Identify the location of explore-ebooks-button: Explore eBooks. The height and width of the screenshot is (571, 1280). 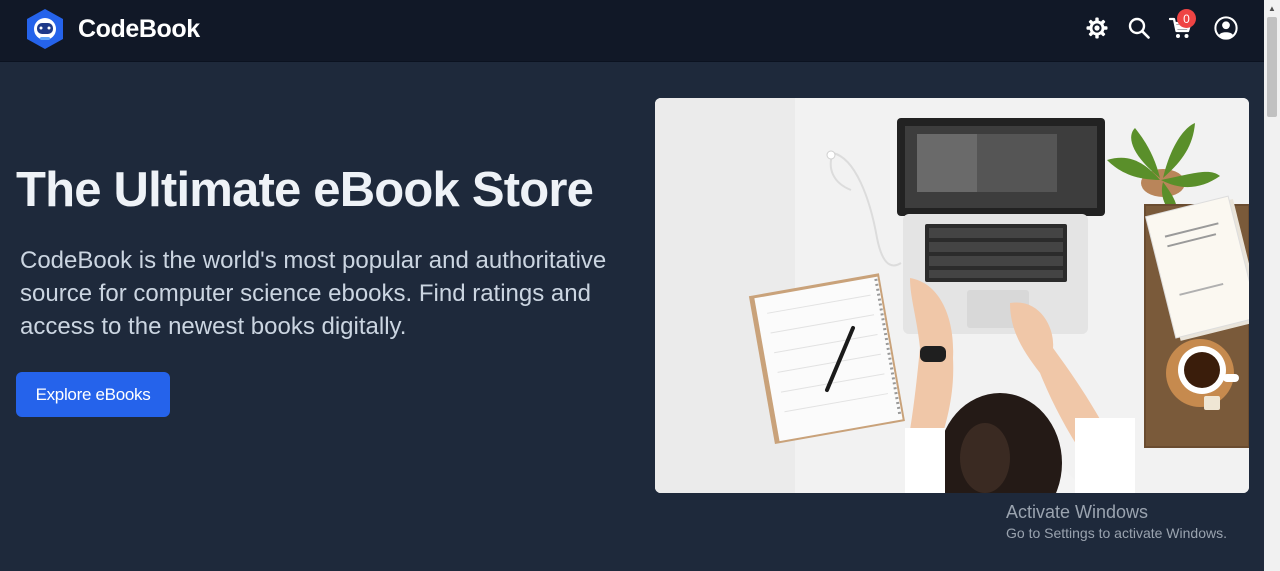
(93, 394).